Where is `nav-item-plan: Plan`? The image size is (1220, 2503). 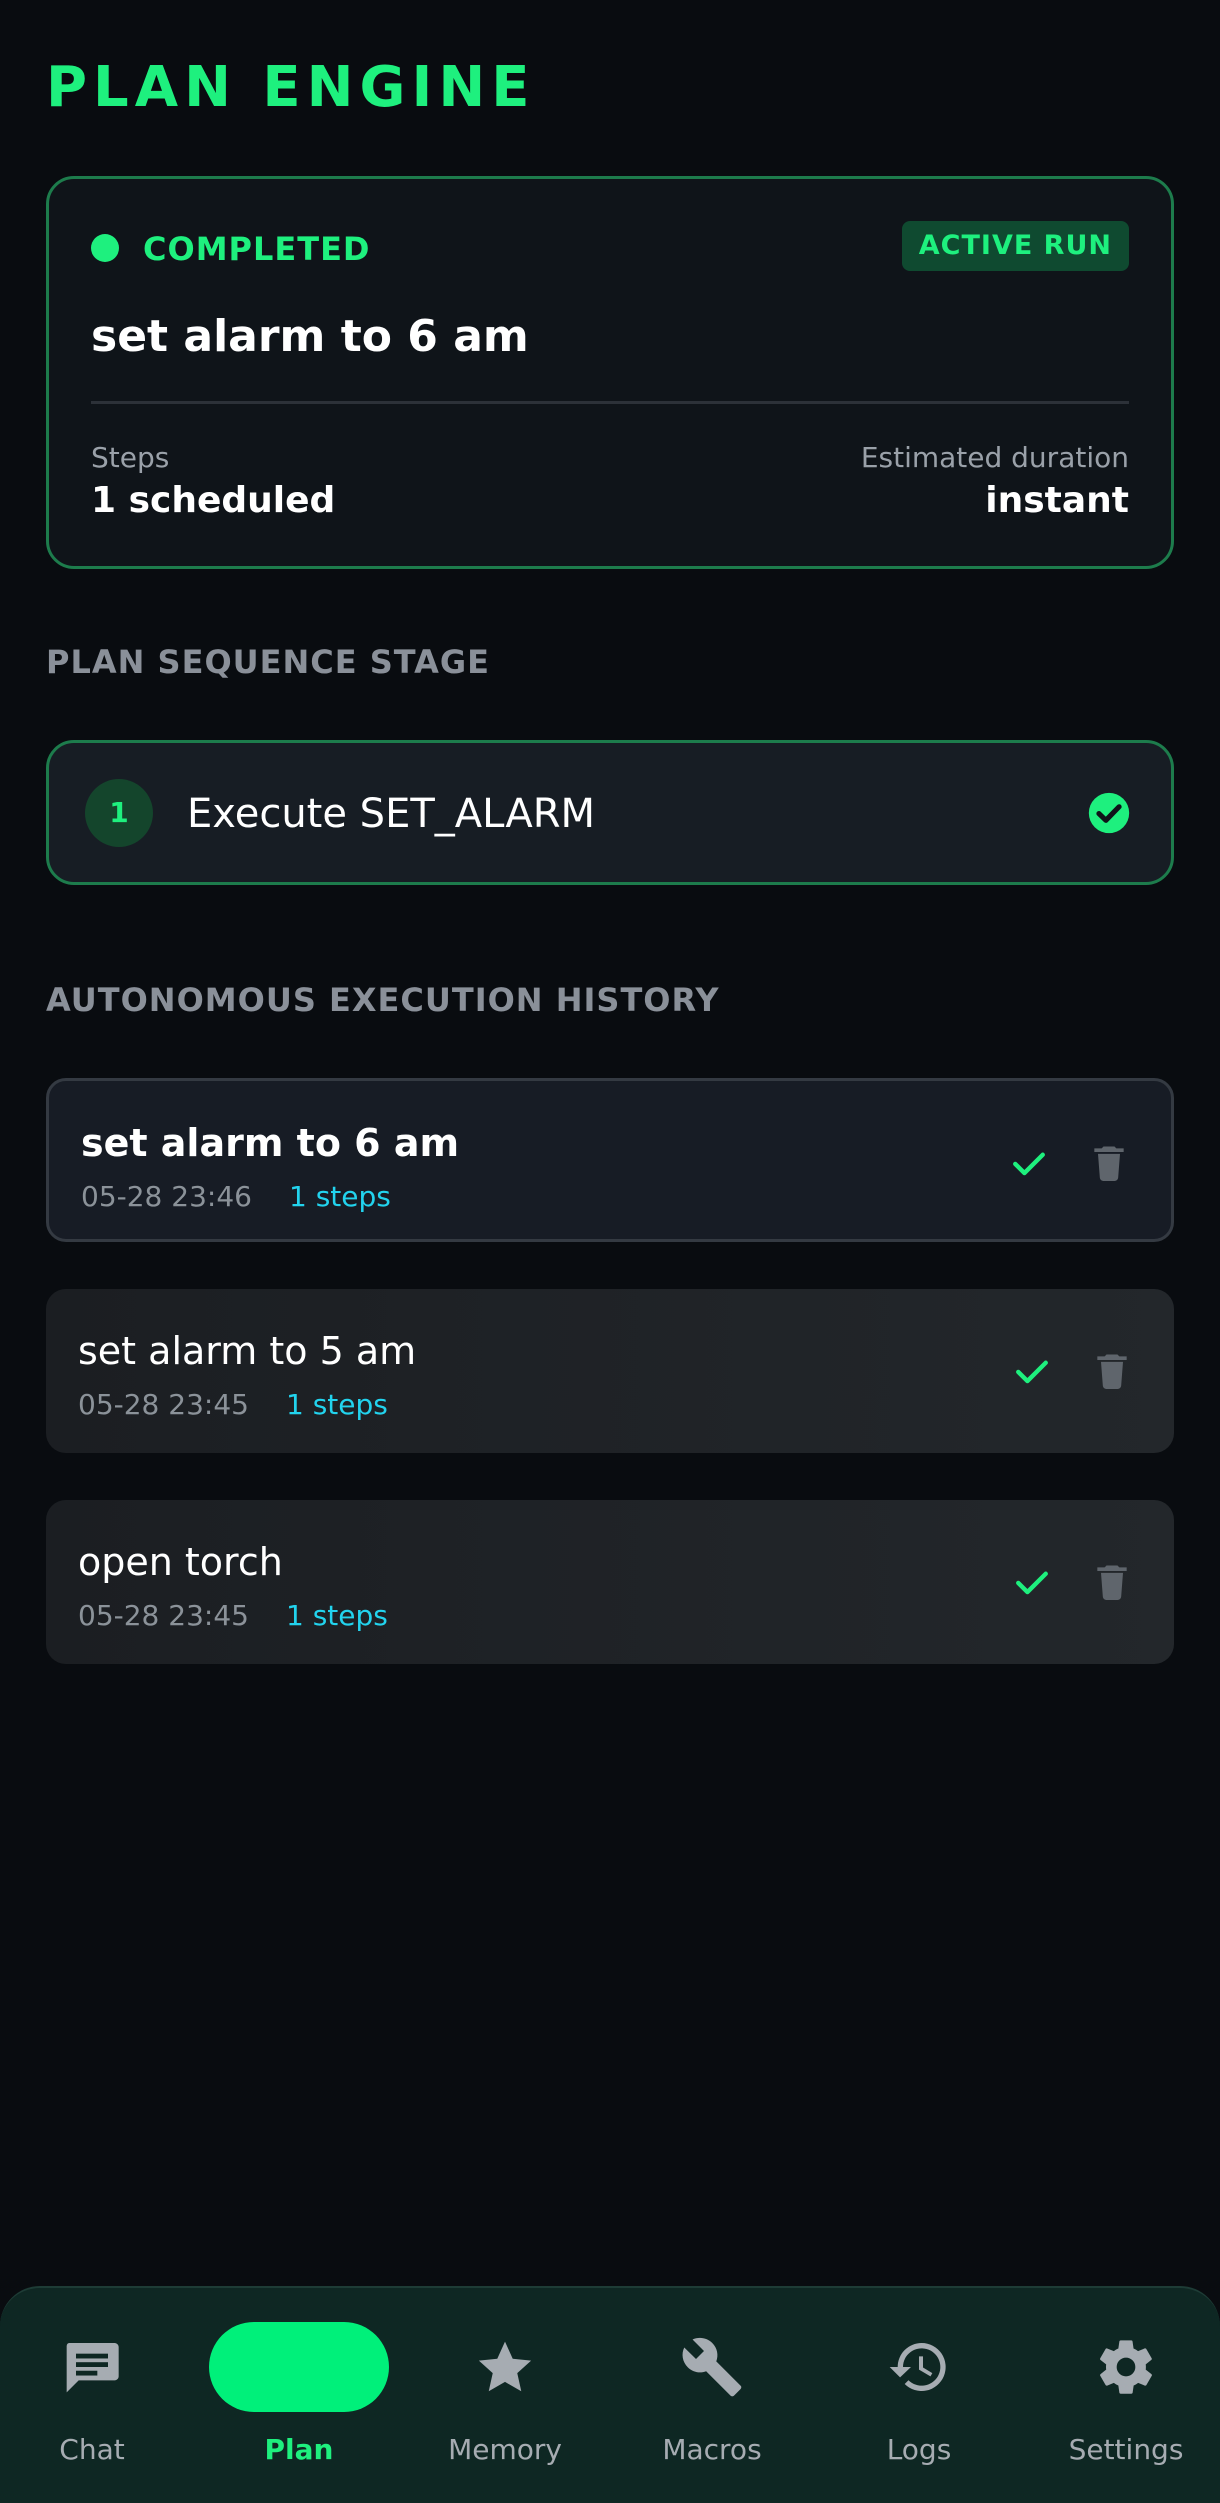
nav-item-plan: Plan is located at coordinates (299, 2402).